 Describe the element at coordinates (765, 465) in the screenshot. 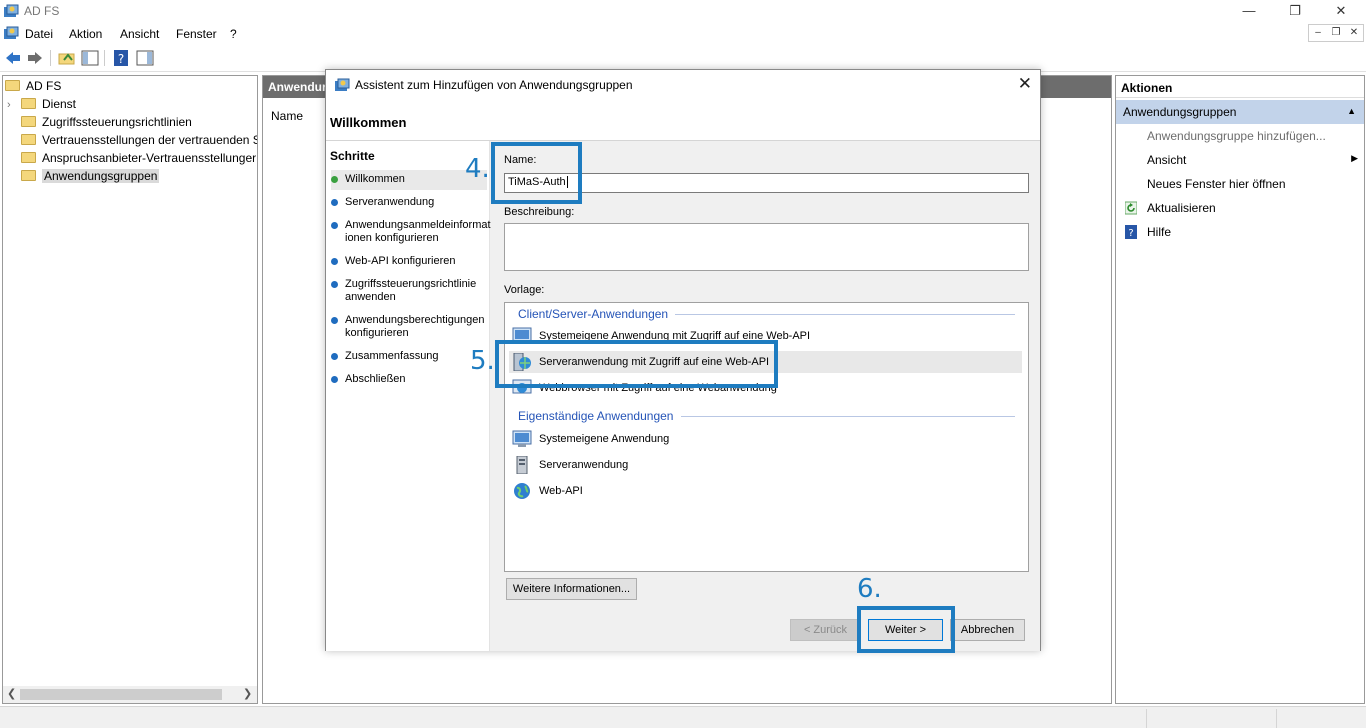

I see `template-server-app: Serveranwendung` at that location.